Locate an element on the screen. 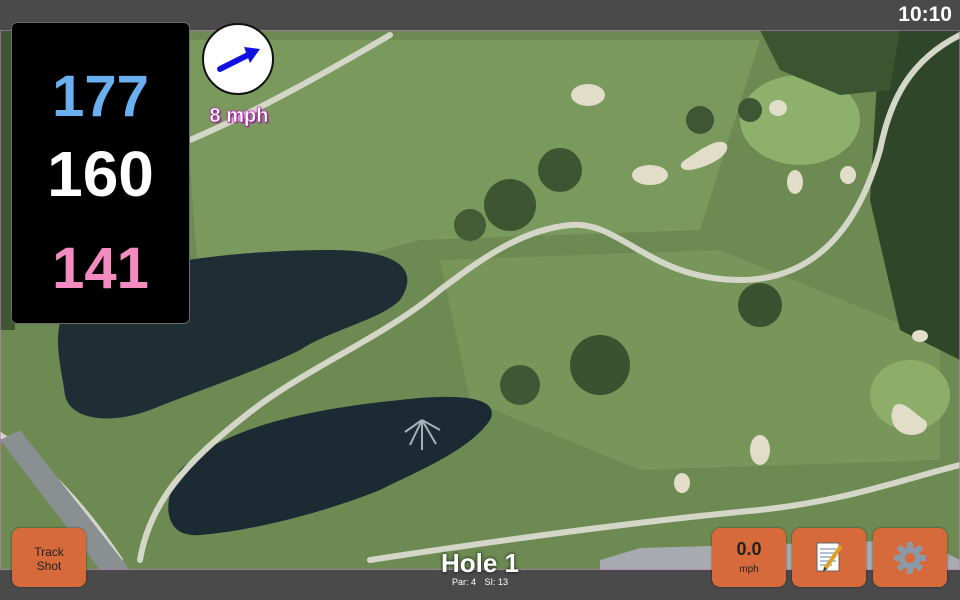  hole-title: Hole 1 is located at coordinates (480, 563).